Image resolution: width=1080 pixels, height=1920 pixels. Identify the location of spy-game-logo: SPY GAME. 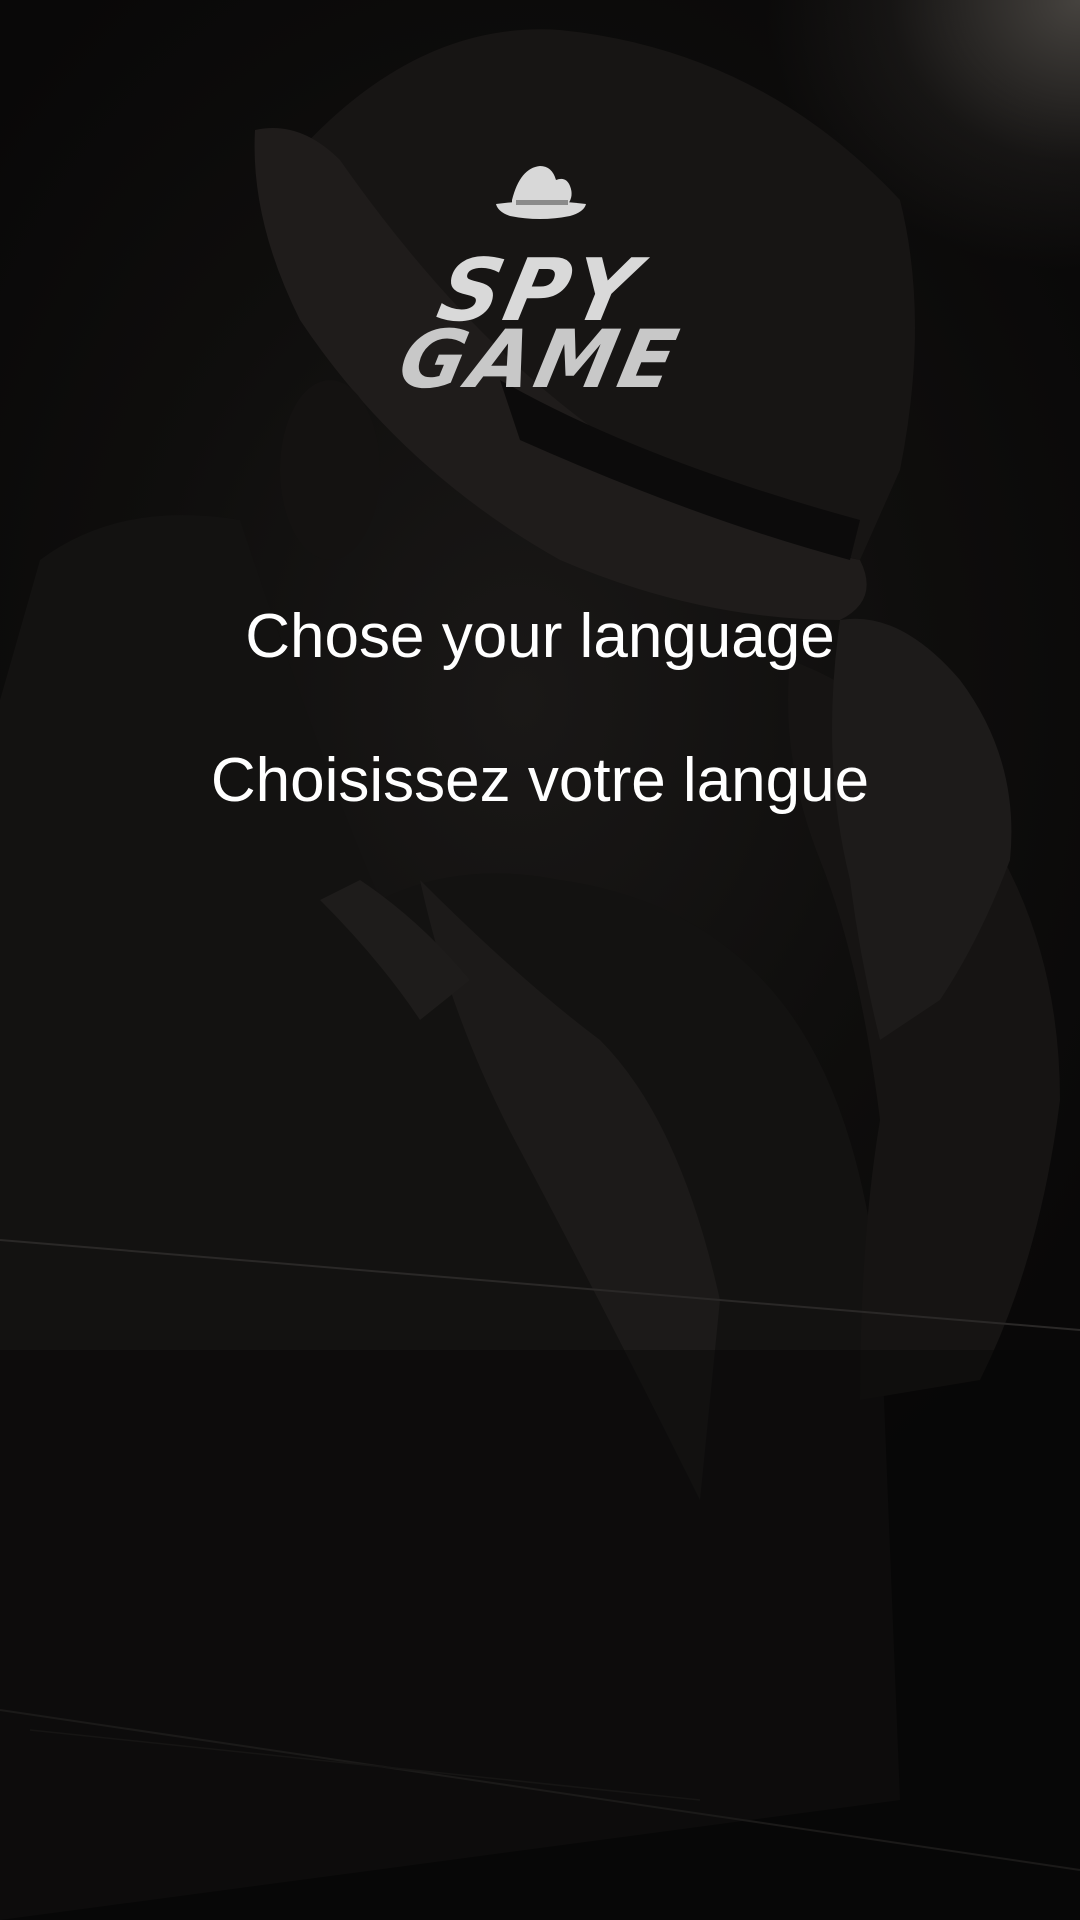
(540, 283).